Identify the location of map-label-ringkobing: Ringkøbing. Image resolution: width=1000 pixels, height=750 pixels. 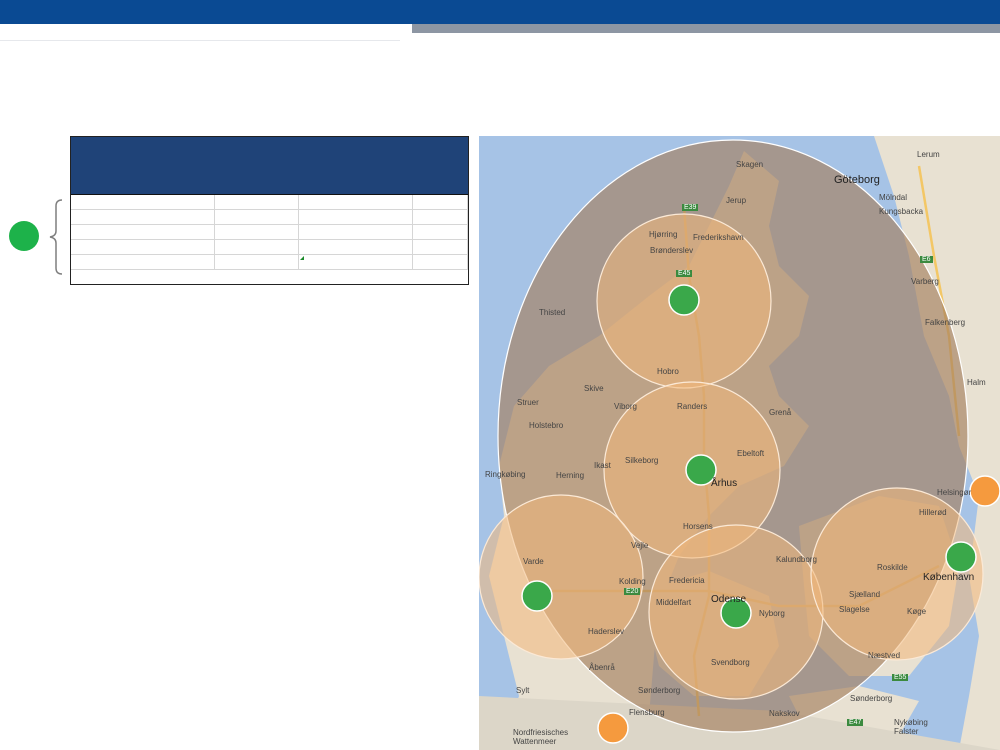
(505, 474).